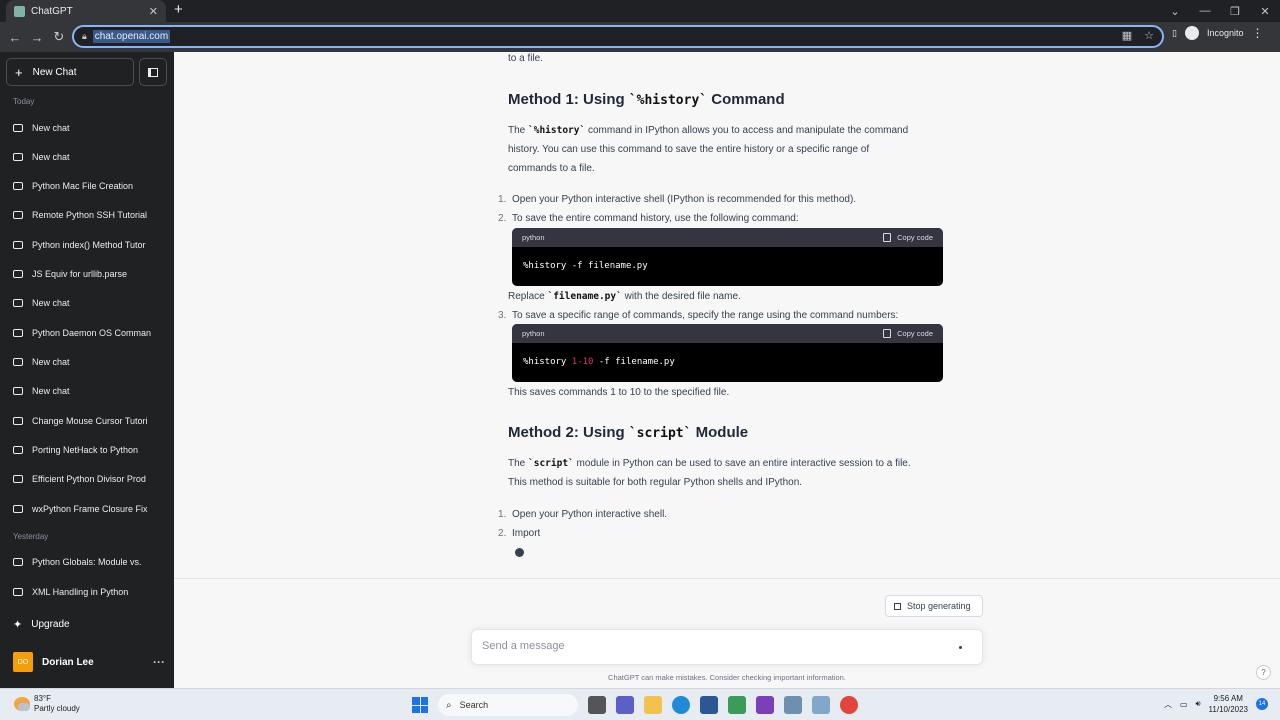 The height and width of the screenshot is (720, 1280). What do you see at coordinates (1265, 11) in the screenshot?
I see `close-window-icon: ✕` at bounding box center [1265, 11].